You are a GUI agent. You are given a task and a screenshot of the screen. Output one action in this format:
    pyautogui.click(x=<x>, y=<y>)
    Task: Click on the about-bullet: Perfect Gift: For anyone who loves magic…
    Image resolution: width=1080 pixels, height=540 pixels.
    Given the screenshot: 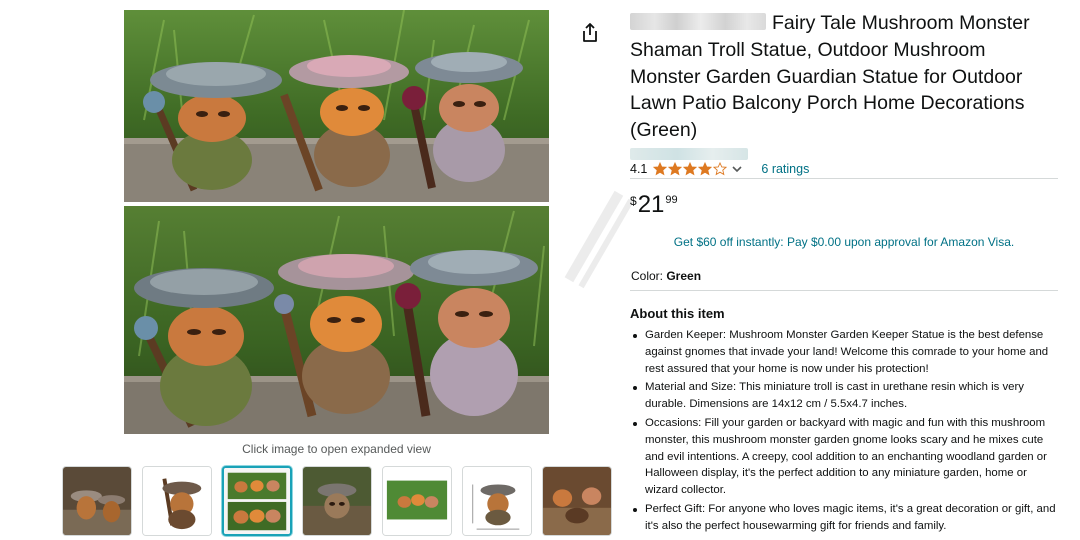 What is the action you would take?
    pyautogui.click(x=845, y=518)
    